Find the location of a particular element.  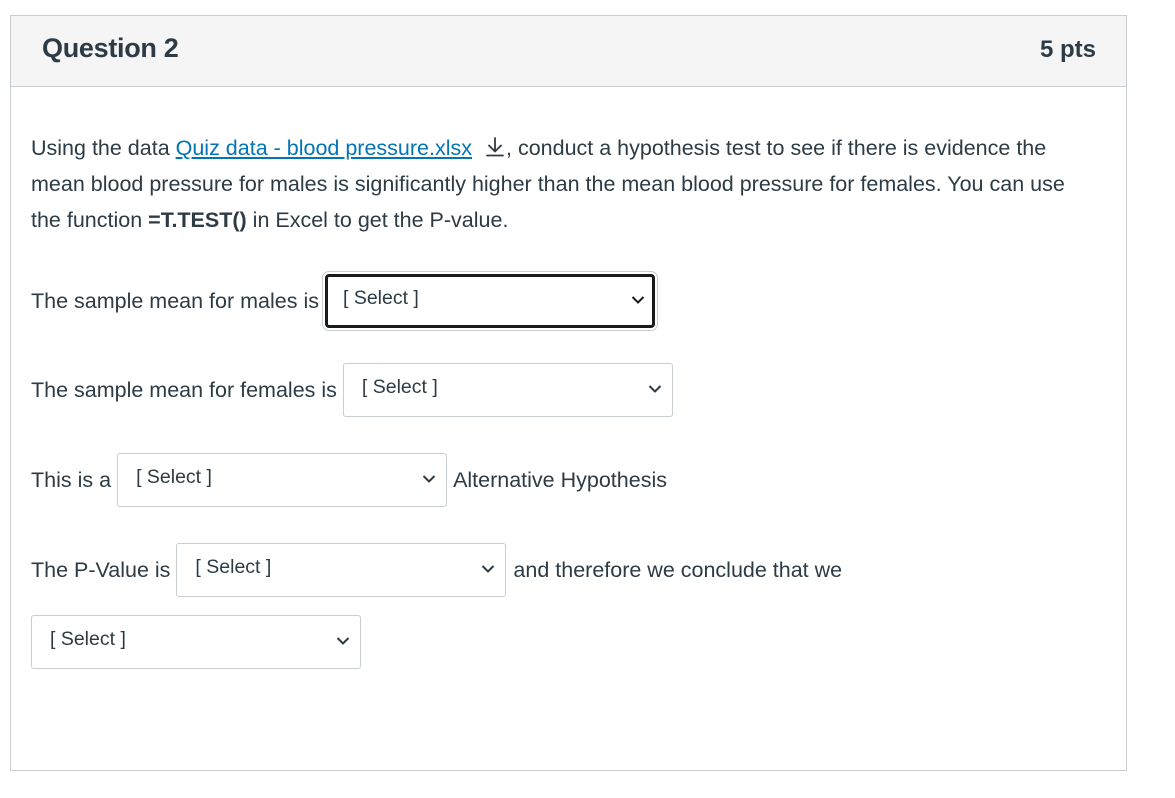

conclusion-row: [ Select ] is located at coordinates (196, 642).